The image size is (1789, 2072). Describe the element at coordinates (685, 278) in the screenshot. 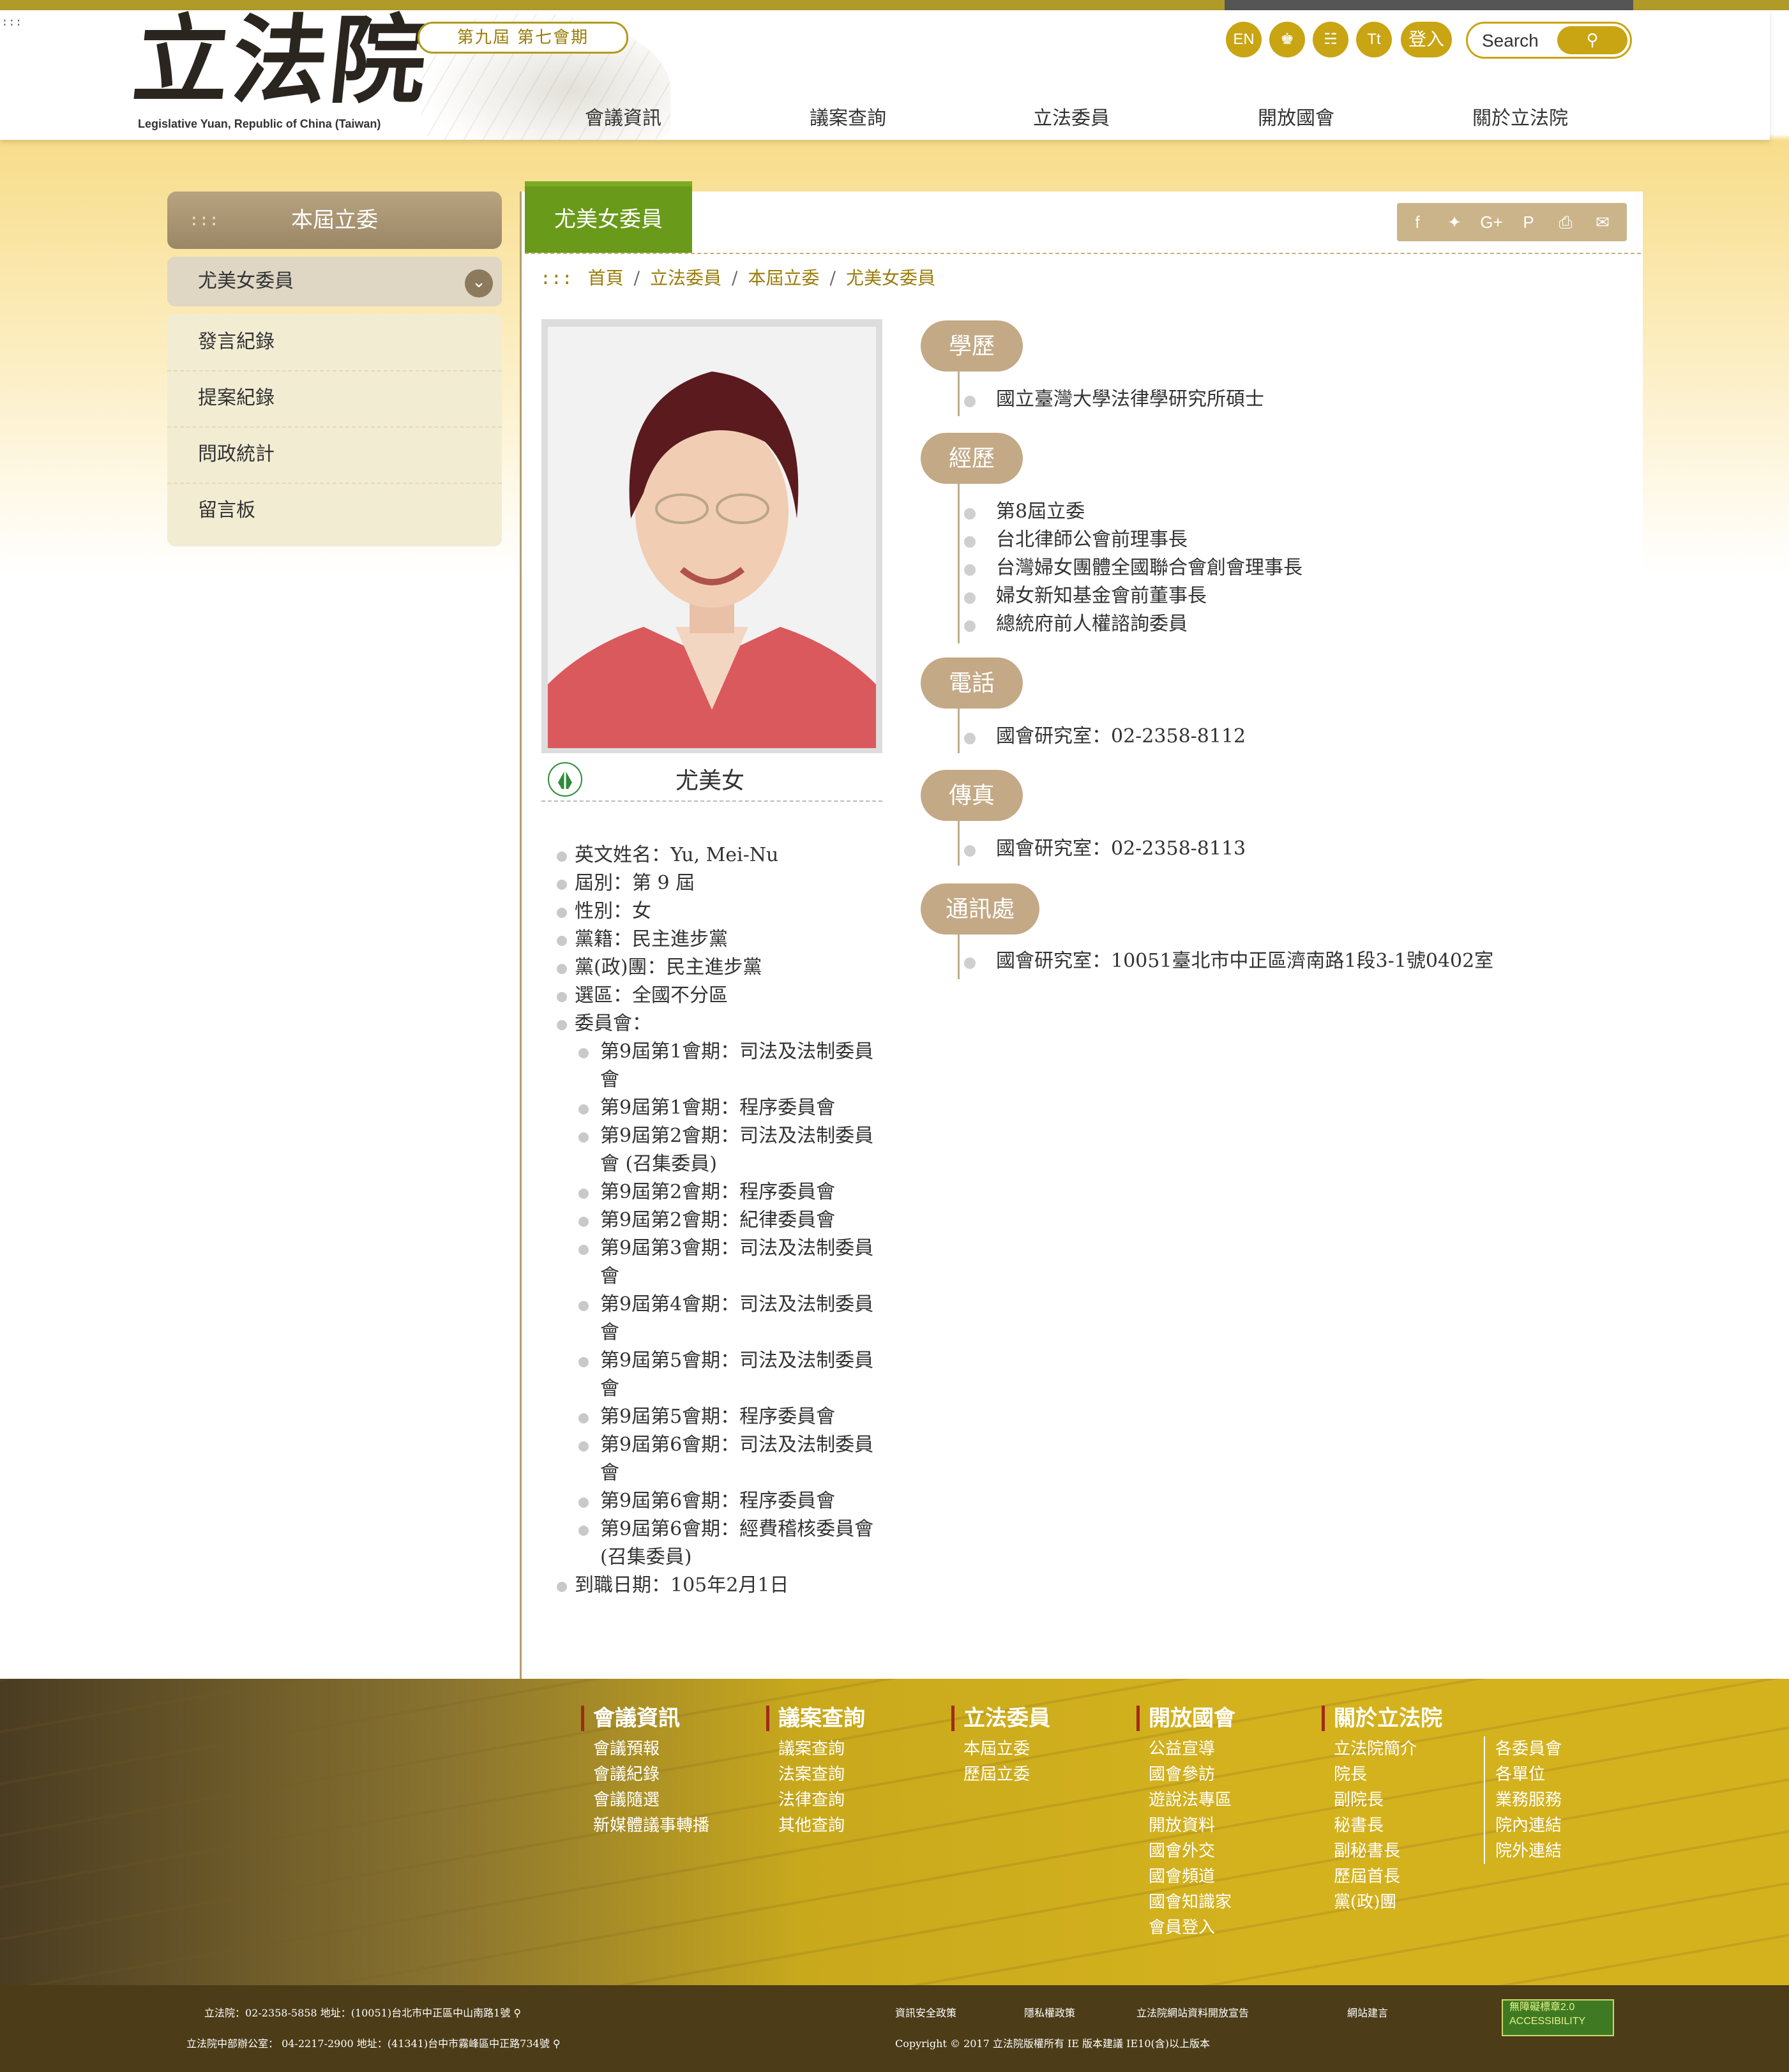

I see `breadcrumb-legislators: 立法委員` at that location.